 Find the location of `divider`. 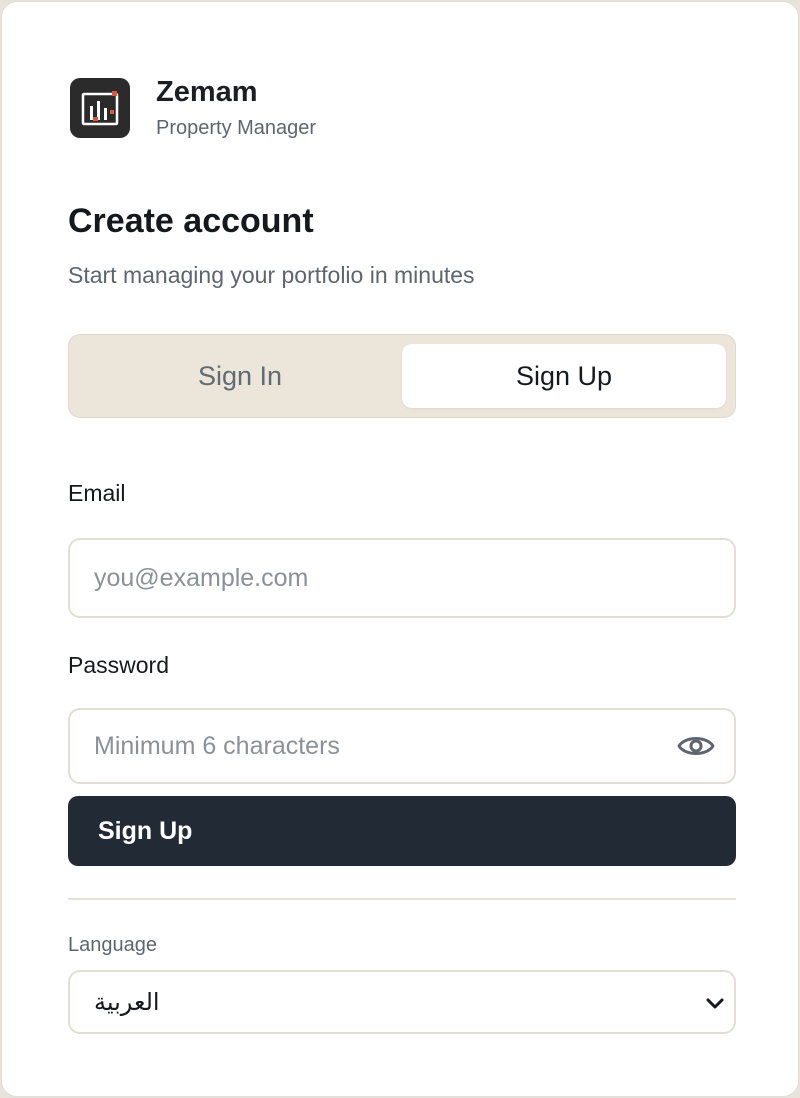

divider is located at coordinates (402, 899).